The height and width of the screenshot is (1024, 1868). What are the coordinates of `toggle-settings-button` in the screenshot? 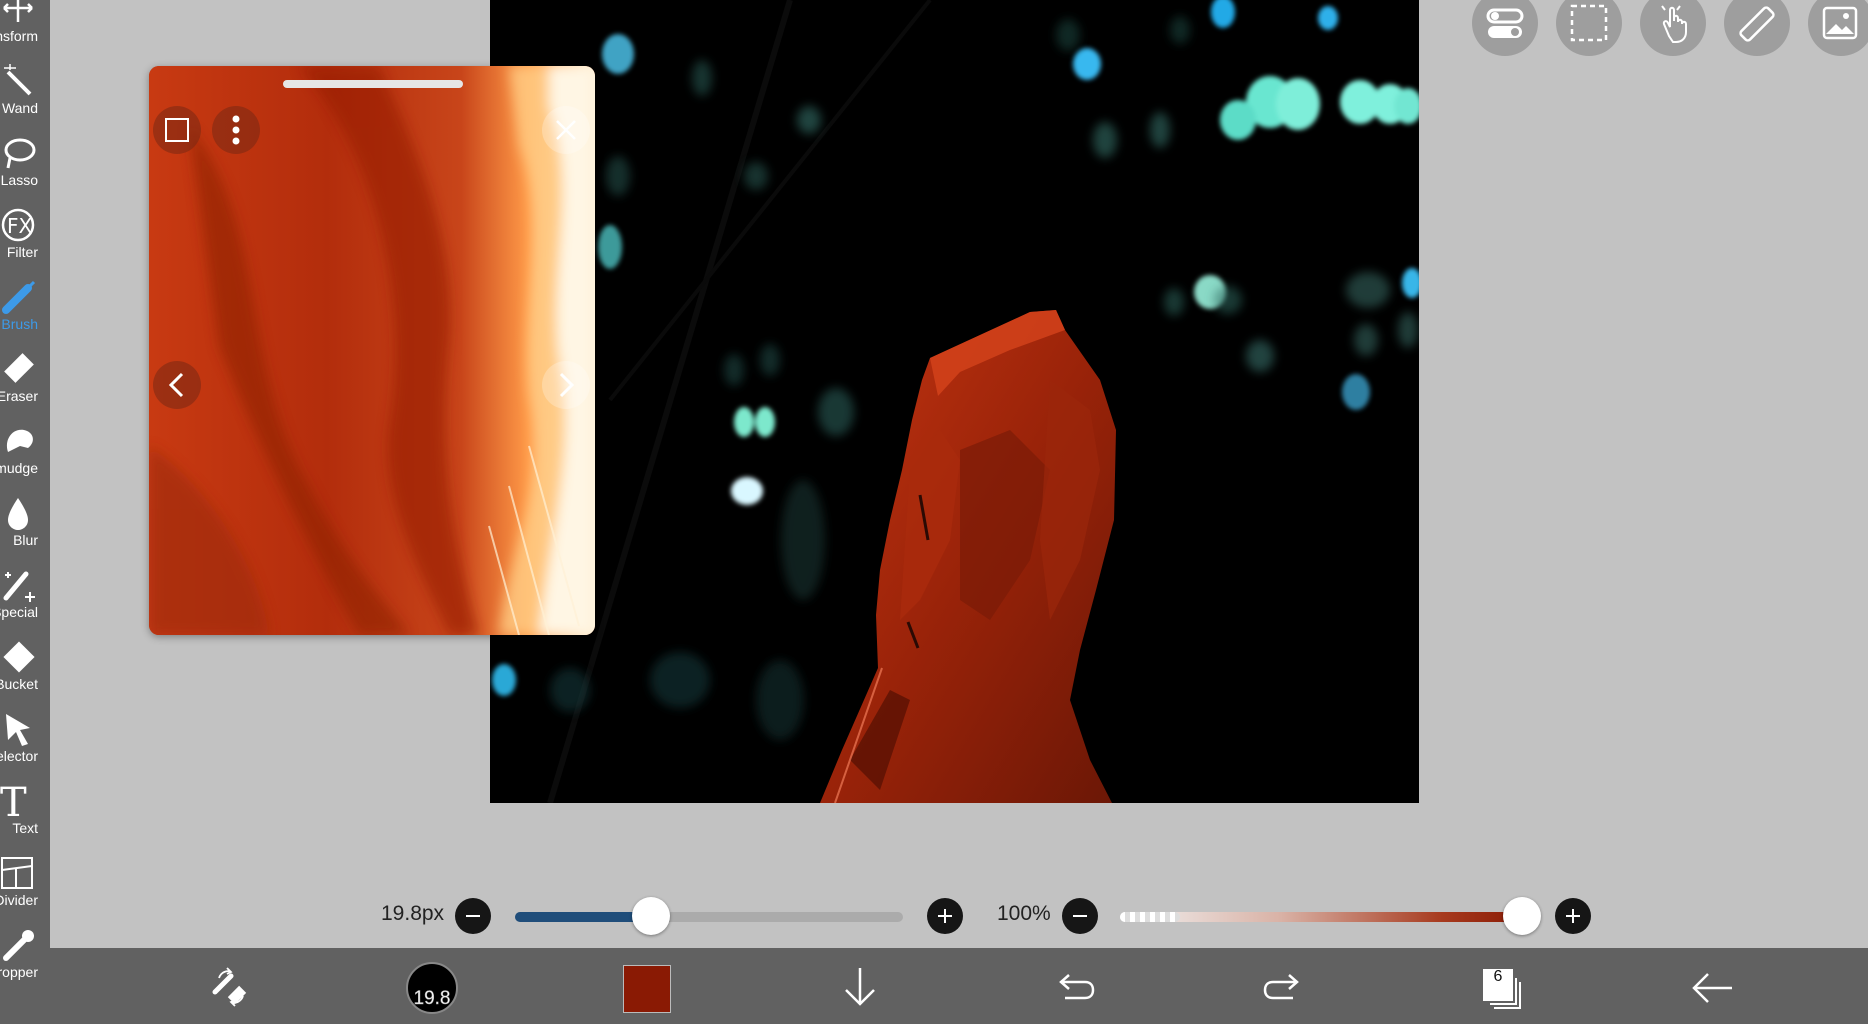 It's located at (1505, 28).